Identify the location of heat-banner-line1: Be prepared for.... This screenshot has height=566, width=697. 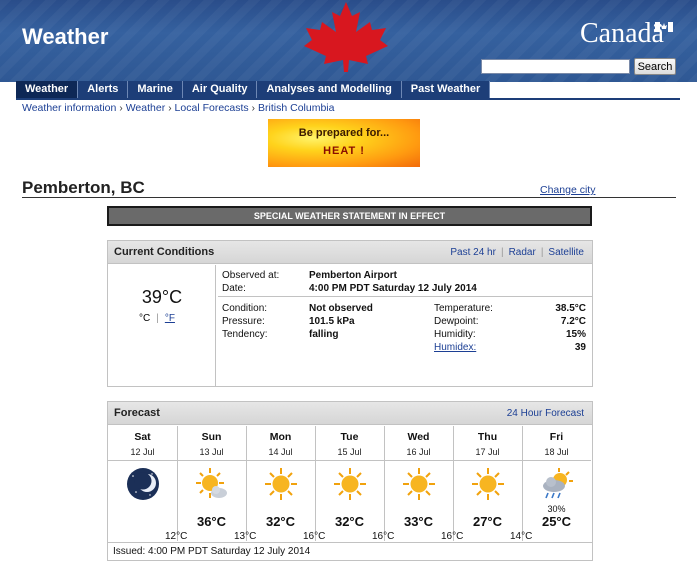
(344, 133).